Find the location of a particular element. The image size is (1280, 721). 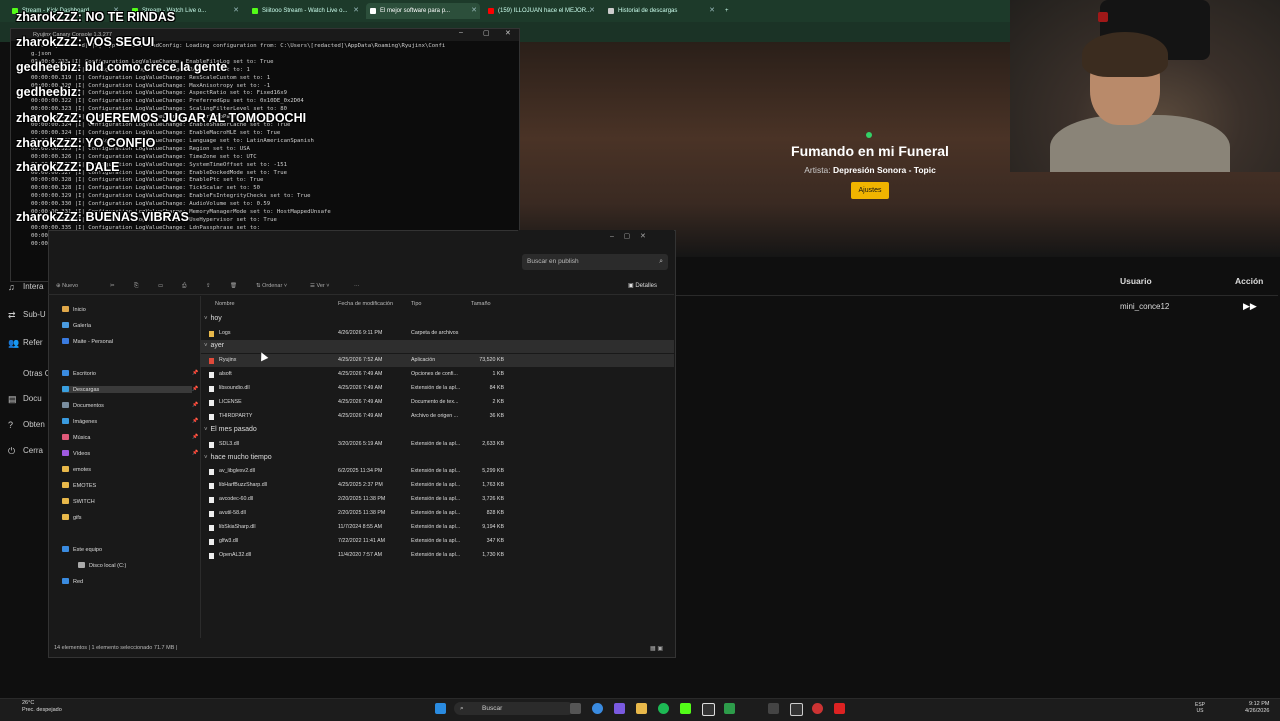

group-header: ˅ hoy is located at coordinates (213, 318).